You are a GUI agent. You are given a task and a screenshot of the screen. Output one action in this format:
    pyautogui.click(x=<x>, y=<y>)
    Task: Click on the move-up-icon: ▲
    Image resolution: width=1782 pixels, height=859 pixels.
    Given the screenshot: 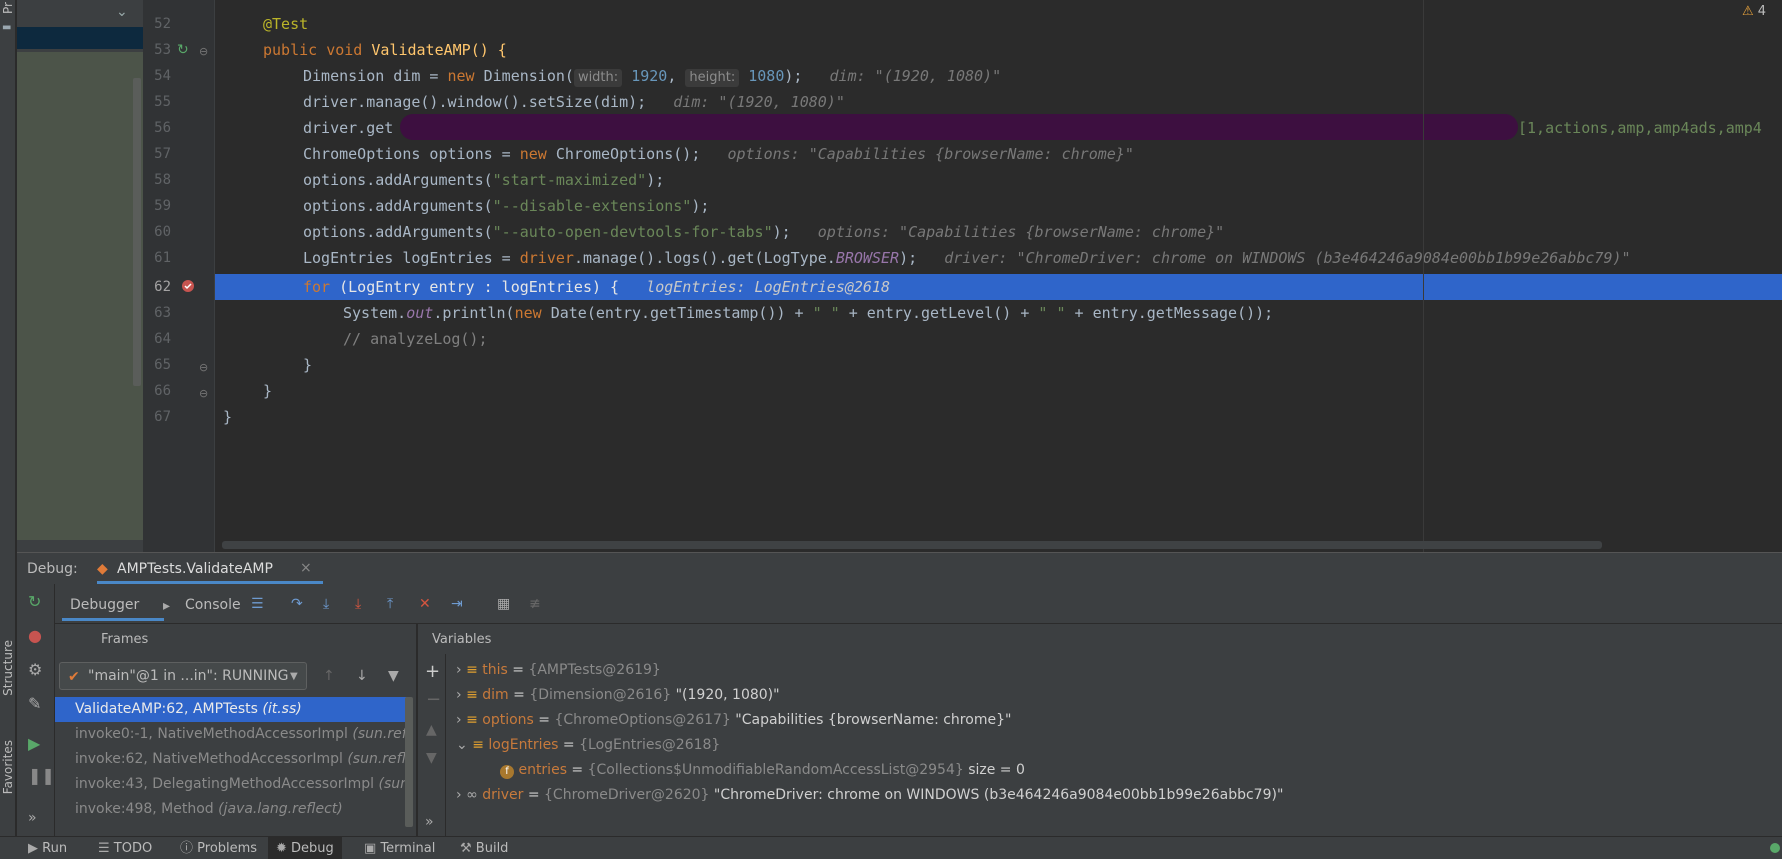 What is the action you would take?
    pyautogui.click(x=431, y=730)
    